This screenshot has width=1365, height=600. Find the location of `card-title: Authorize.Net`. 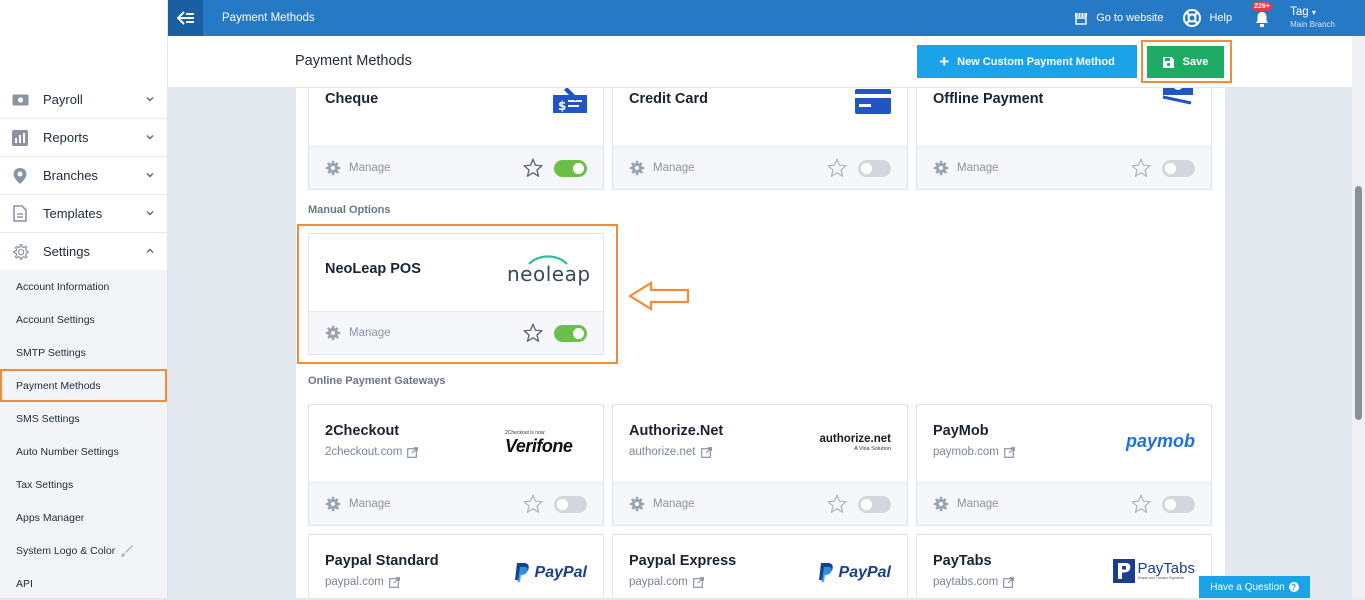

card-title: Authorize.Net is located at coordinates (676, 431).